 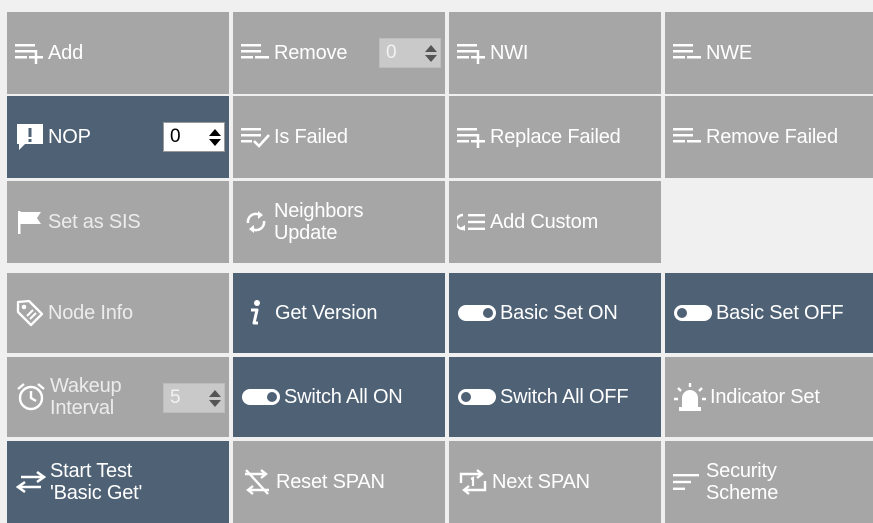 What do you see at coordinates (65, 53) in the screenshot?
I see `add-label: Add` at bounding box center [65, 53].